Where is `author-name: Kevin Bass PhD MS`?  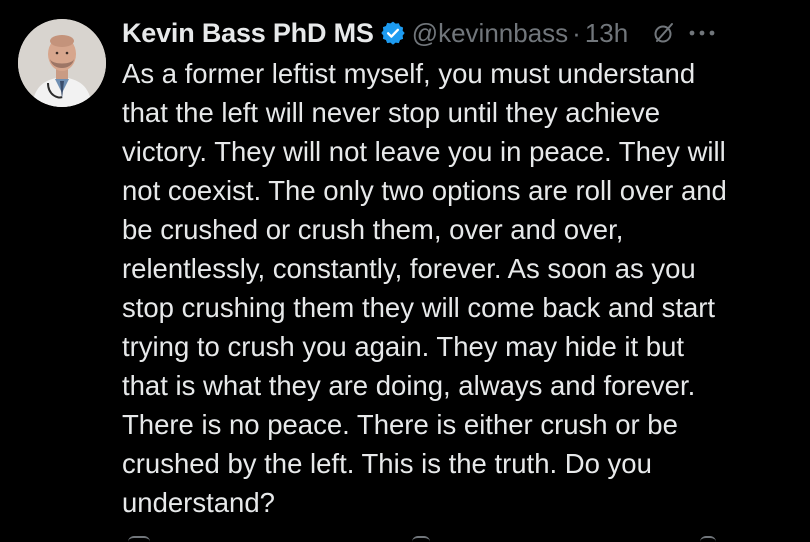
author-name: Kevin Bass PhD MS is located at coordinates (248, 33).